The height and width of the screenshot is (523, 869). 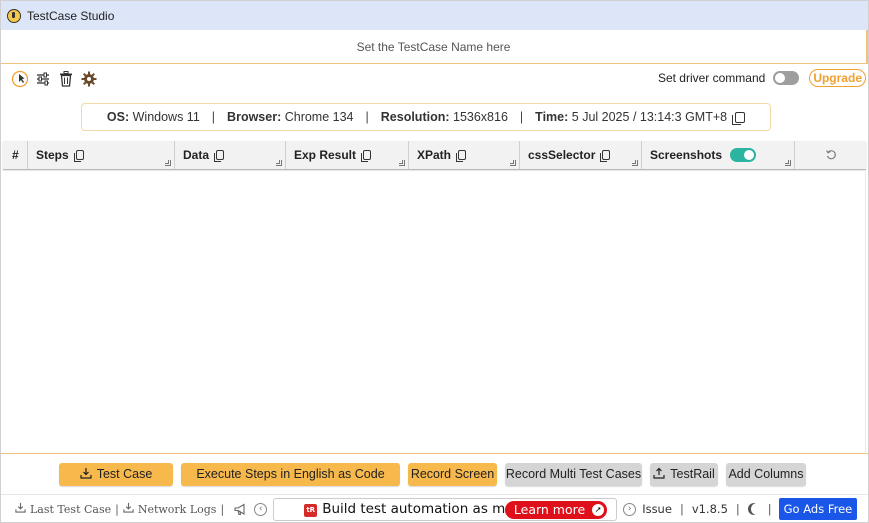 I want to click on megaphone-icon, so click(x=241, y=509).